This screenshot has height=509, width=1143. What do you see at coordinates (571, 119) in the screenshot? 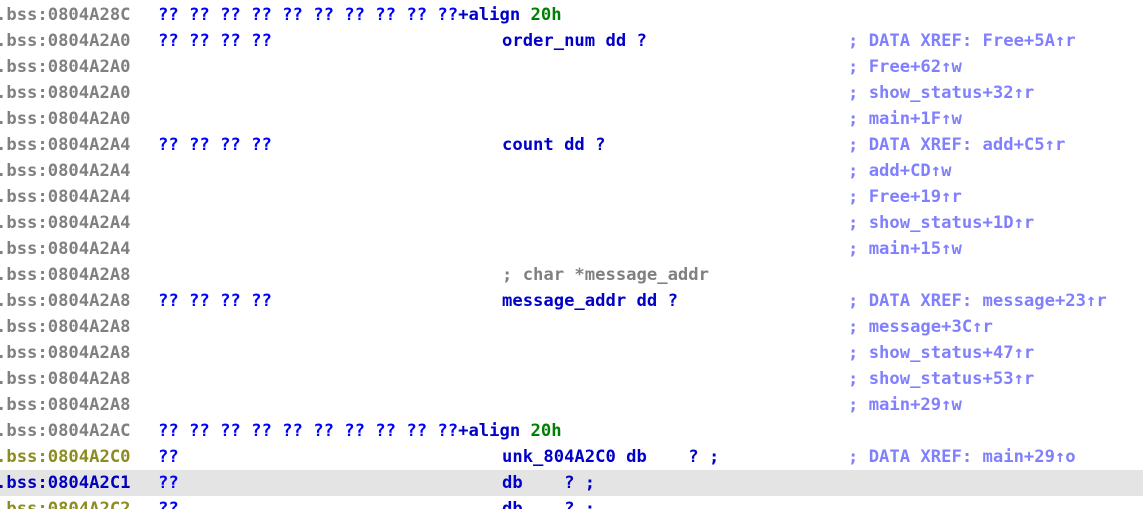
I see `disasm-line: .bss:0804A2A0 ; main+1F↑w` at bounding box center [571, 119].